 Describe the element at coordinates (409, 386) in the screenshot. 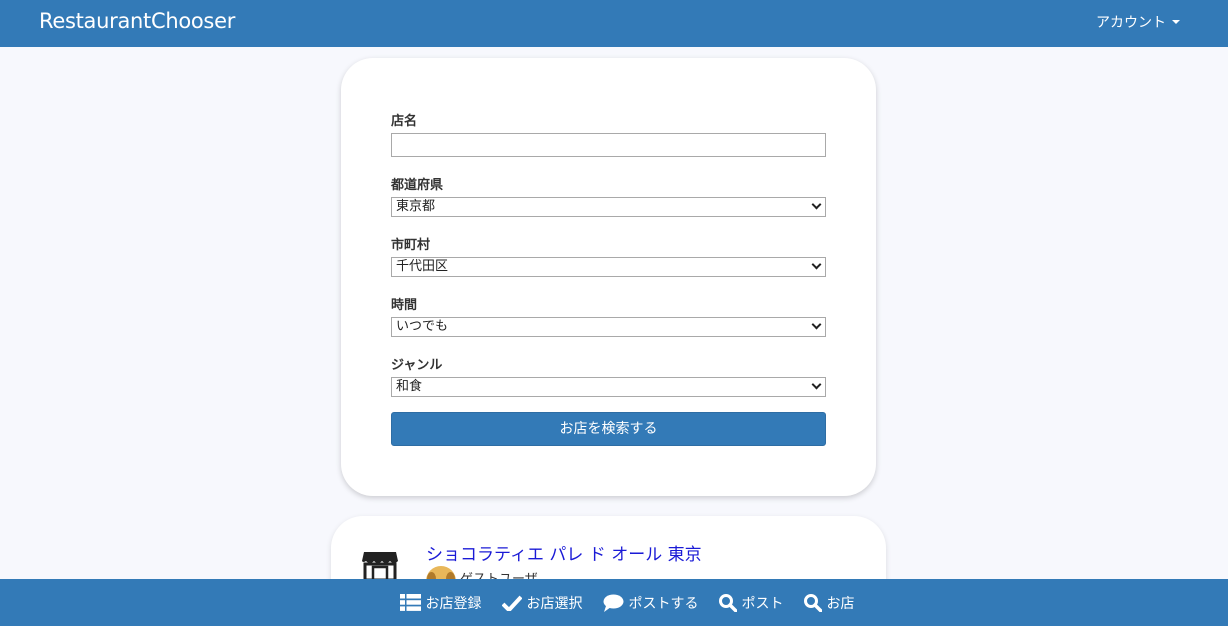

I see `genre-value: 和食` at that location.